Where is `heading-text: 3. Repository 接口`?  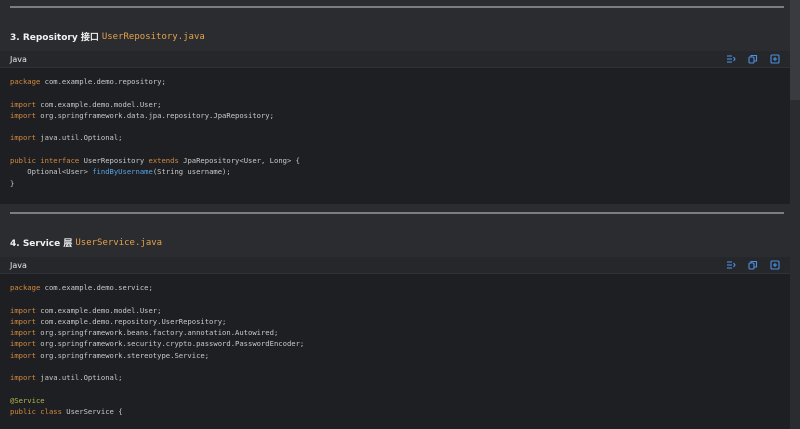
heading-text: 3. Repository 接口 is located at coordinates (54, 38).